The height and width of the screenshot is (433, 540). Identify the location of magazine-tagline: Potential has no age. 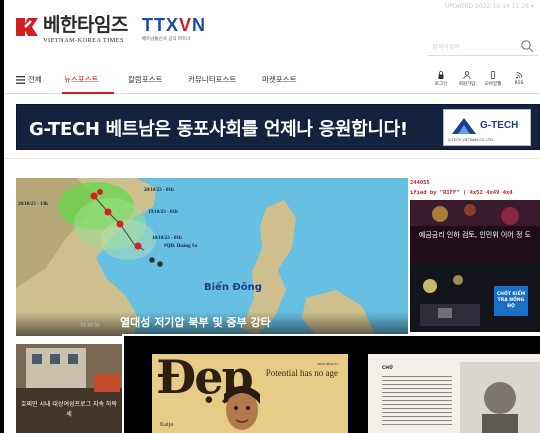
(301, 373).